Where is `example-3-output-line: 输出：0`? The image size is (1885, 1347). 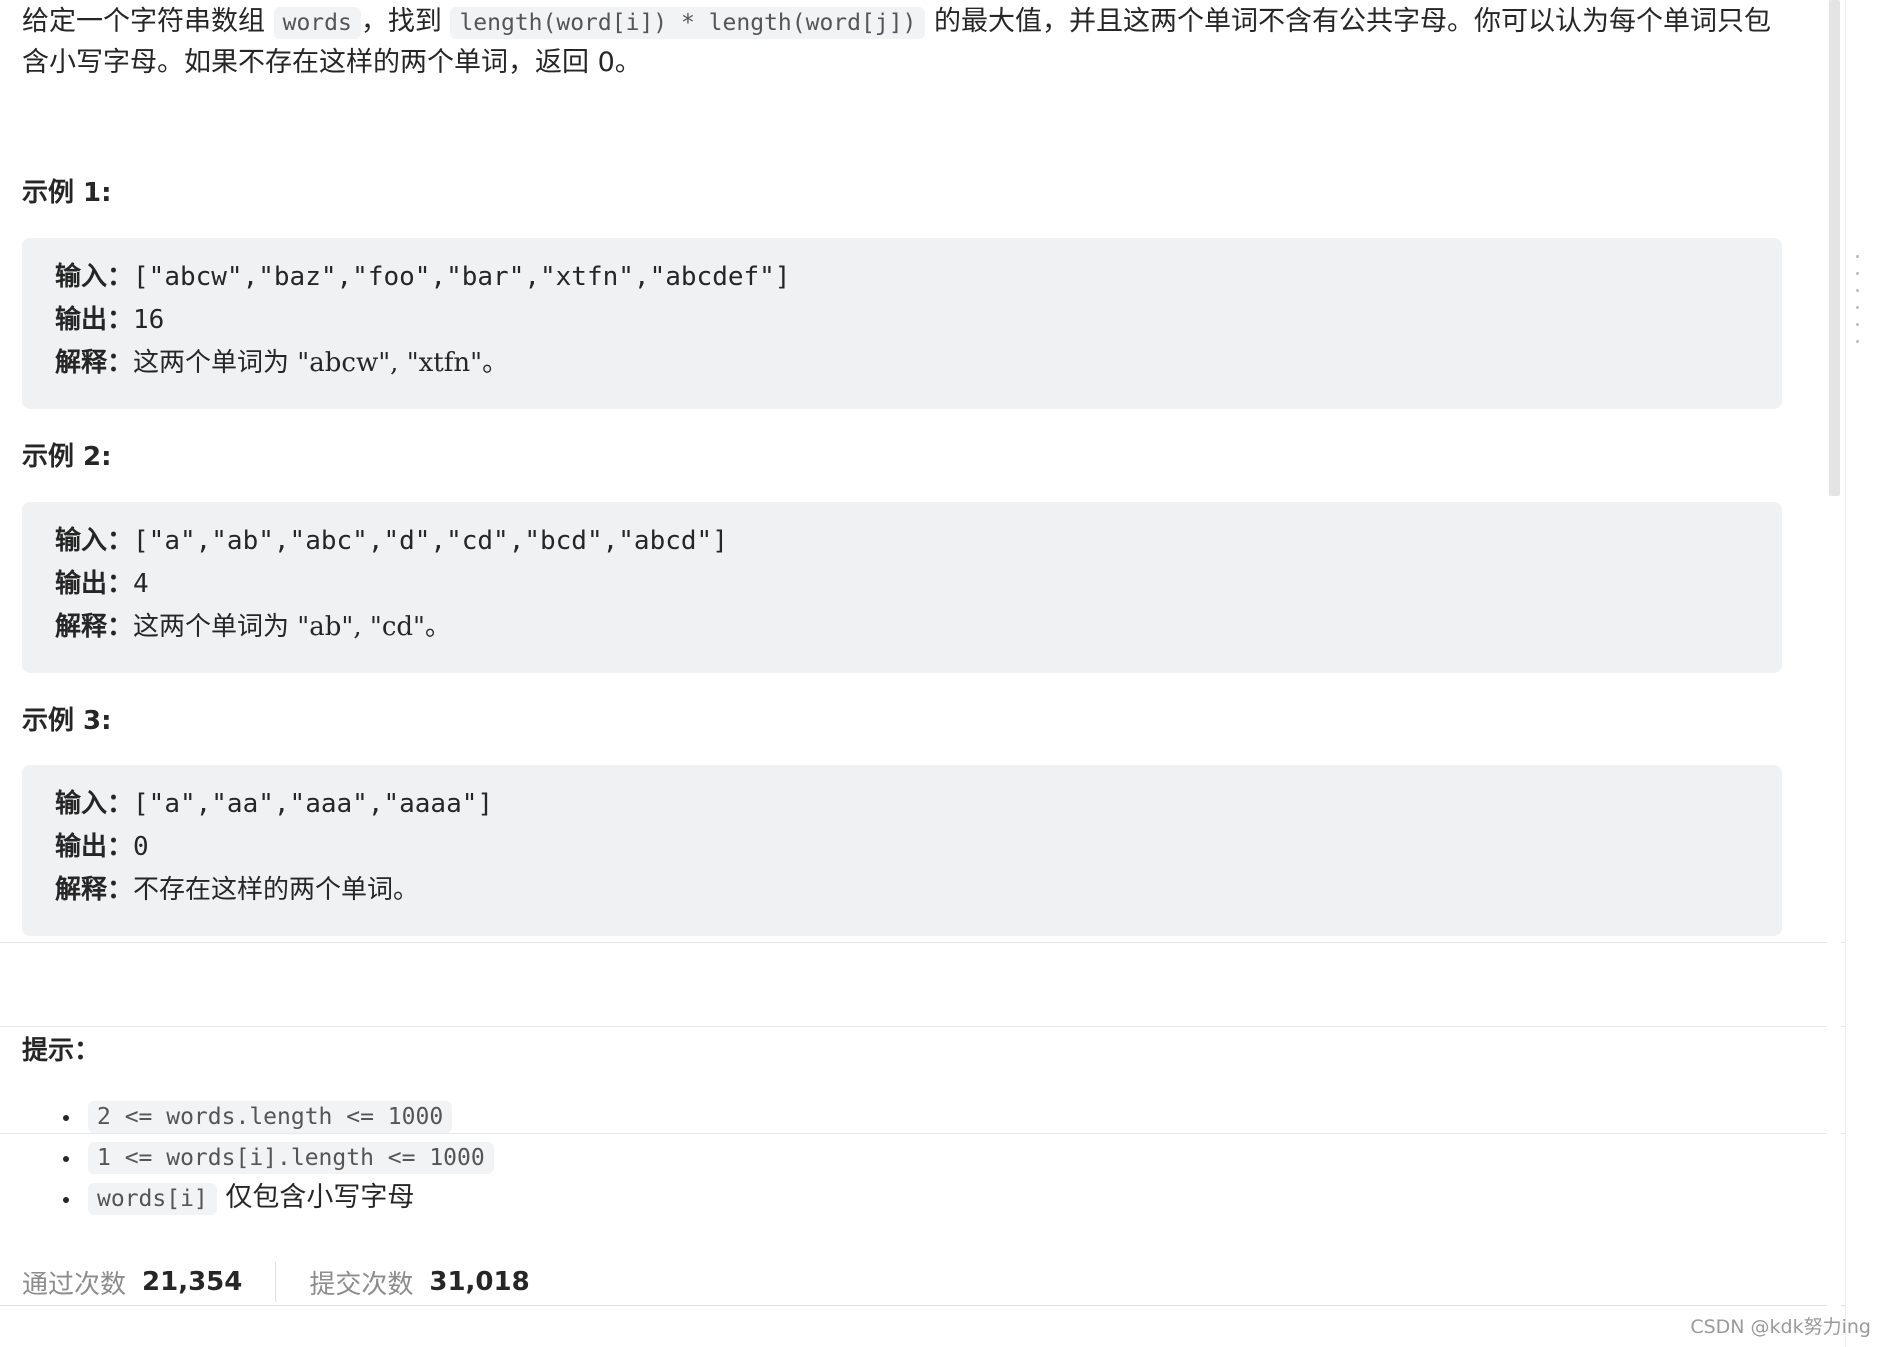 example-3-output-line: 输出：0 is located at coordinates (918, 847).